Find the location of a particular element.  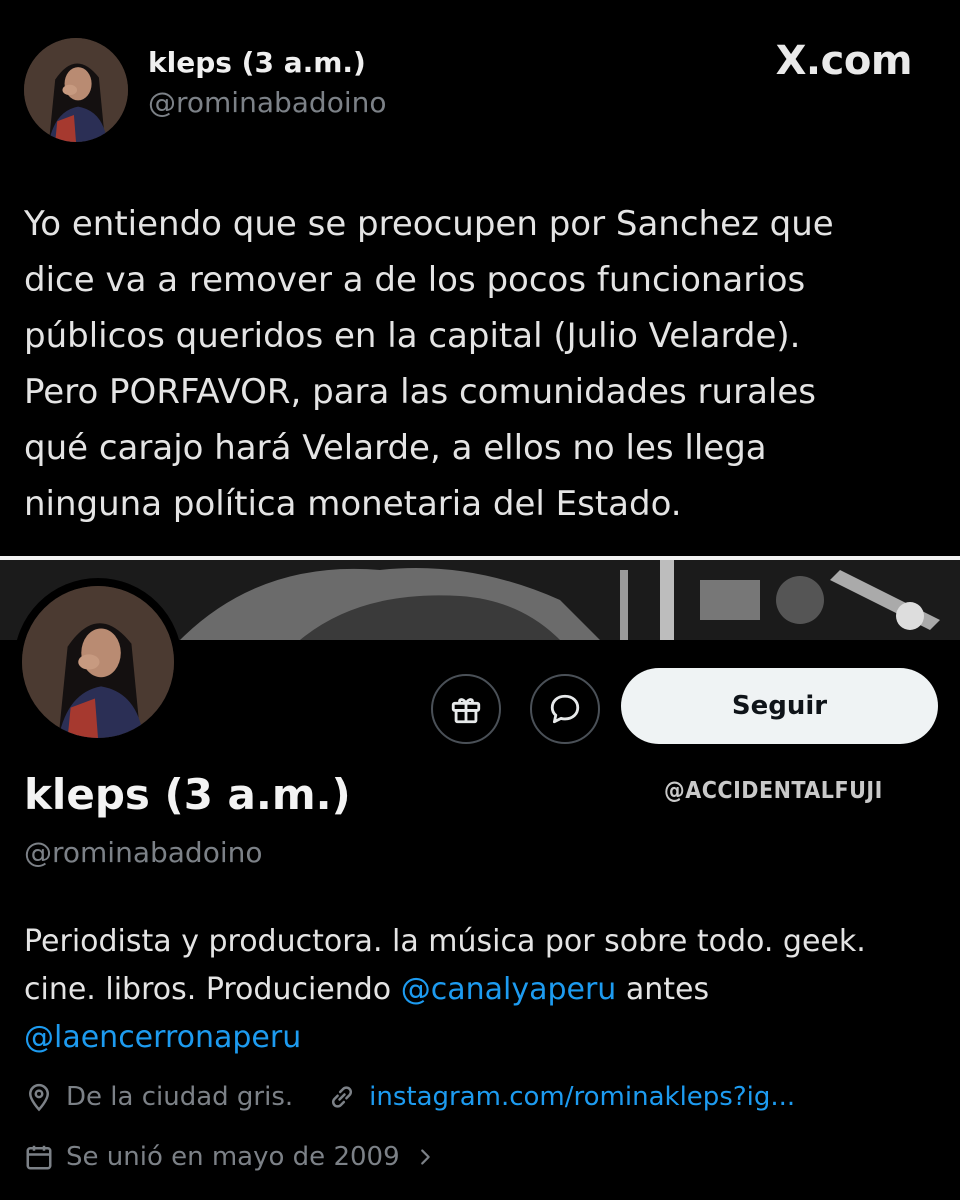

bio-mention-canalyaperu: @canalyaperu is located at coordinates (509, 989).